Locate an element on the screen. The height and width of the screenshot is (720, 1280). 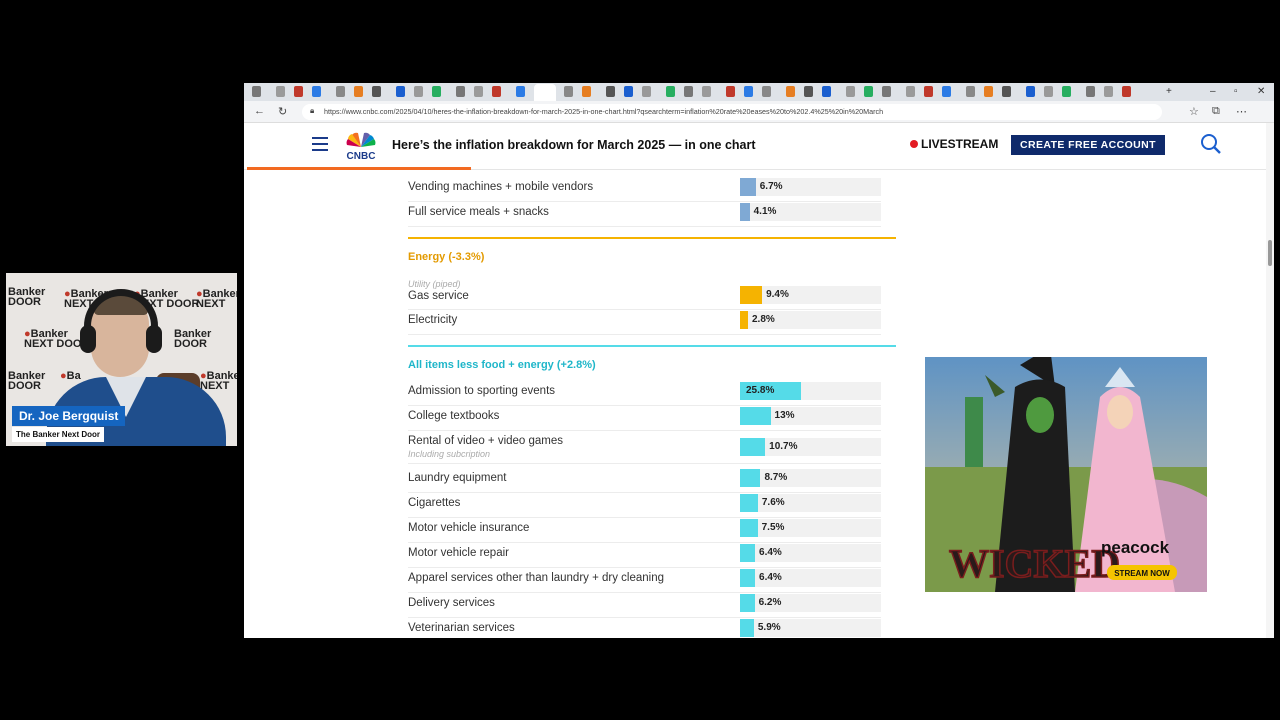
minimize-icon: – is located at coordinates (1213, 91).